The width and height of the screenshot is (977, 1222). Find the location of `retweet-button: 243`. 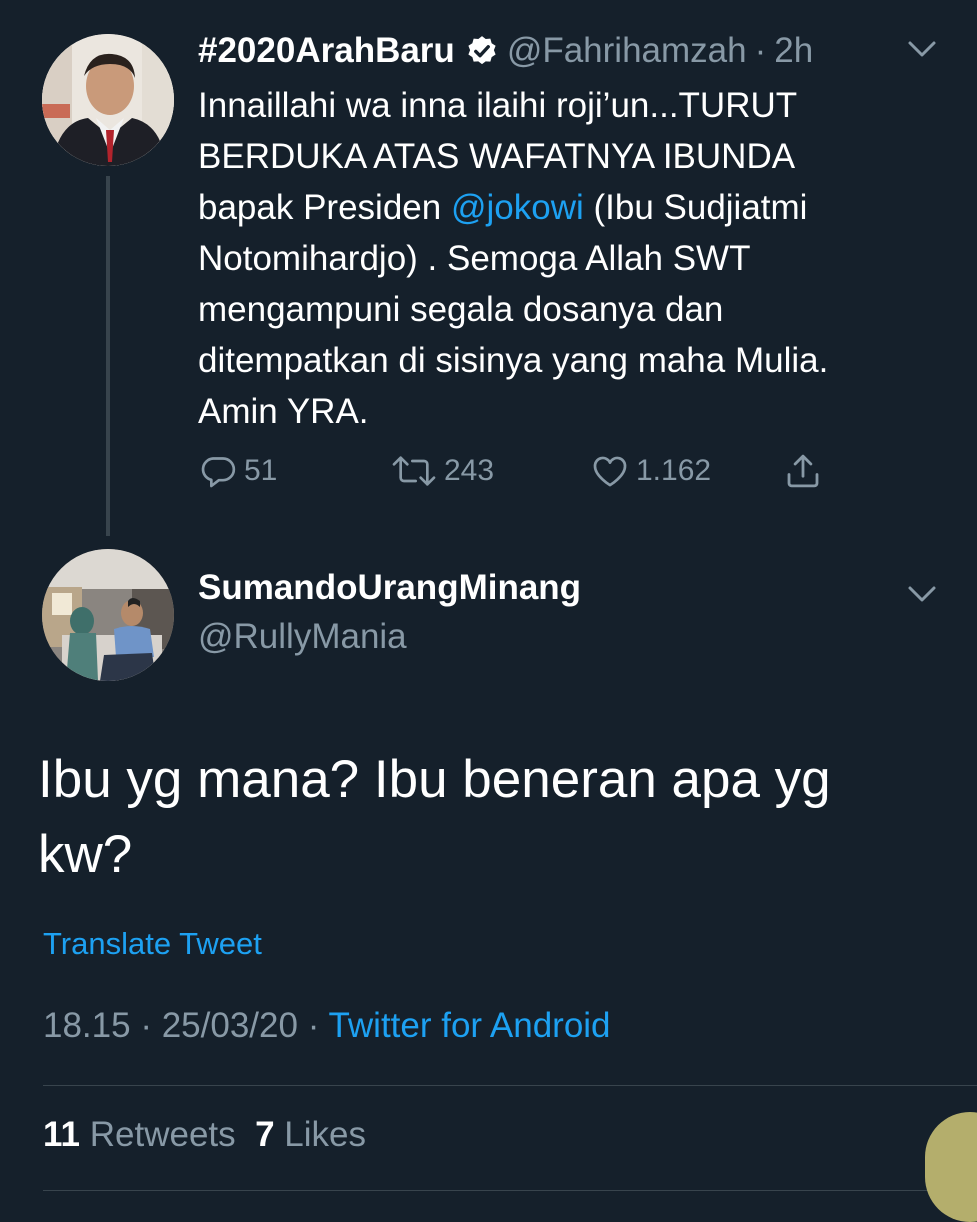

retweet-button: 243 is located at coordinates (442, 471).